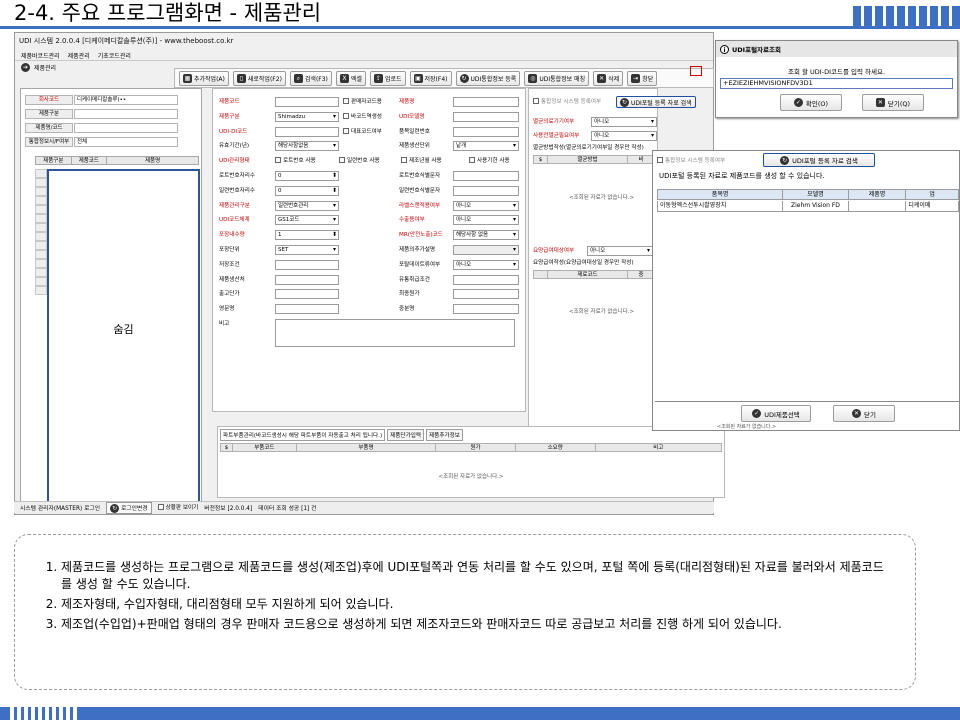 This screenshot has width=960, height=720. I want to click on tab-price: 제품단가입력, so click(406, 435).